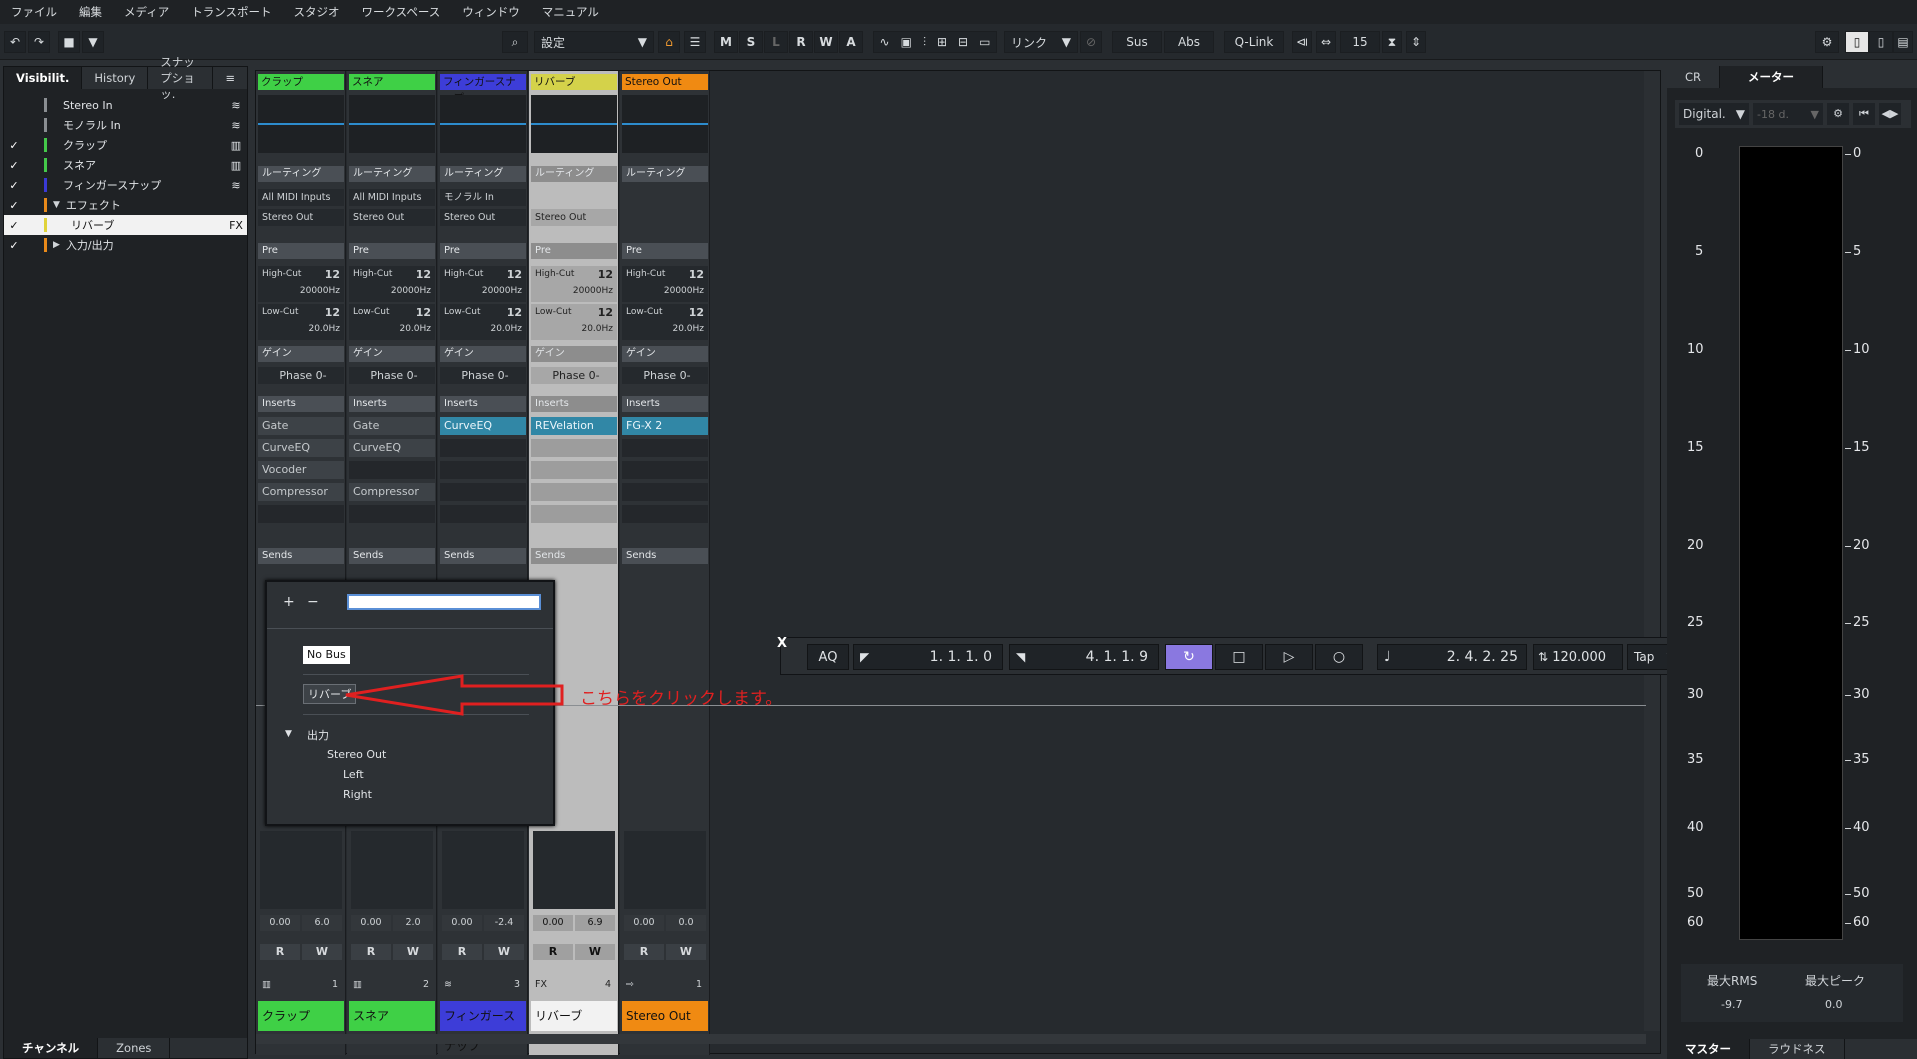  What do you see at coordinates (1857, 42) in the screenshot?
I see `layout-left-icon: ▯` at bounding box center [1857, 42].